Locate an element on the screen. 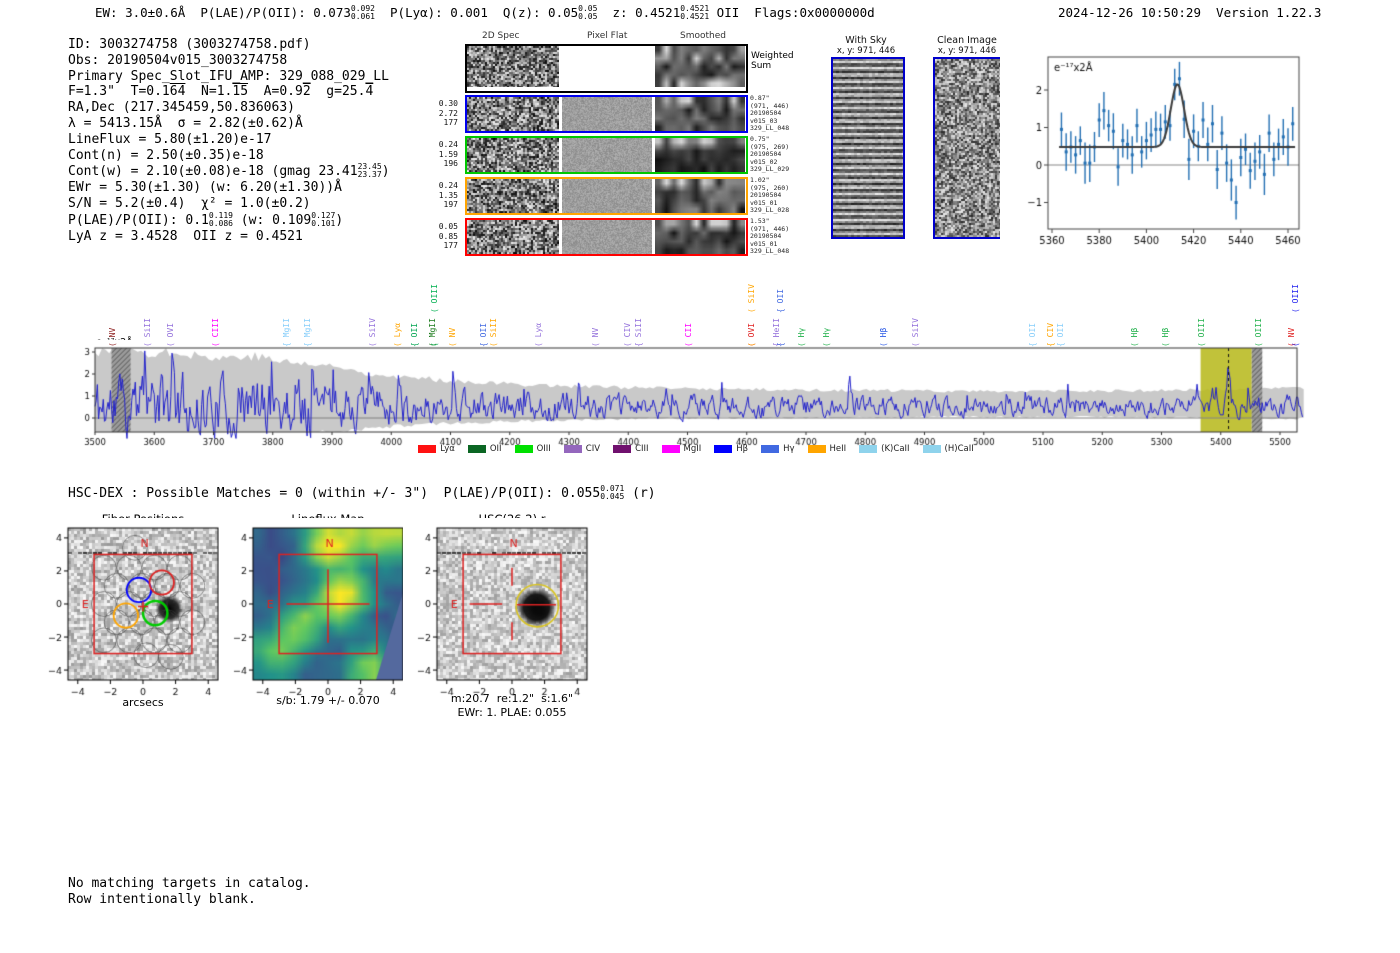 The height and width of the screenshot is (953, 1400). legend-label: OIII is located at coordinates (543, 449).